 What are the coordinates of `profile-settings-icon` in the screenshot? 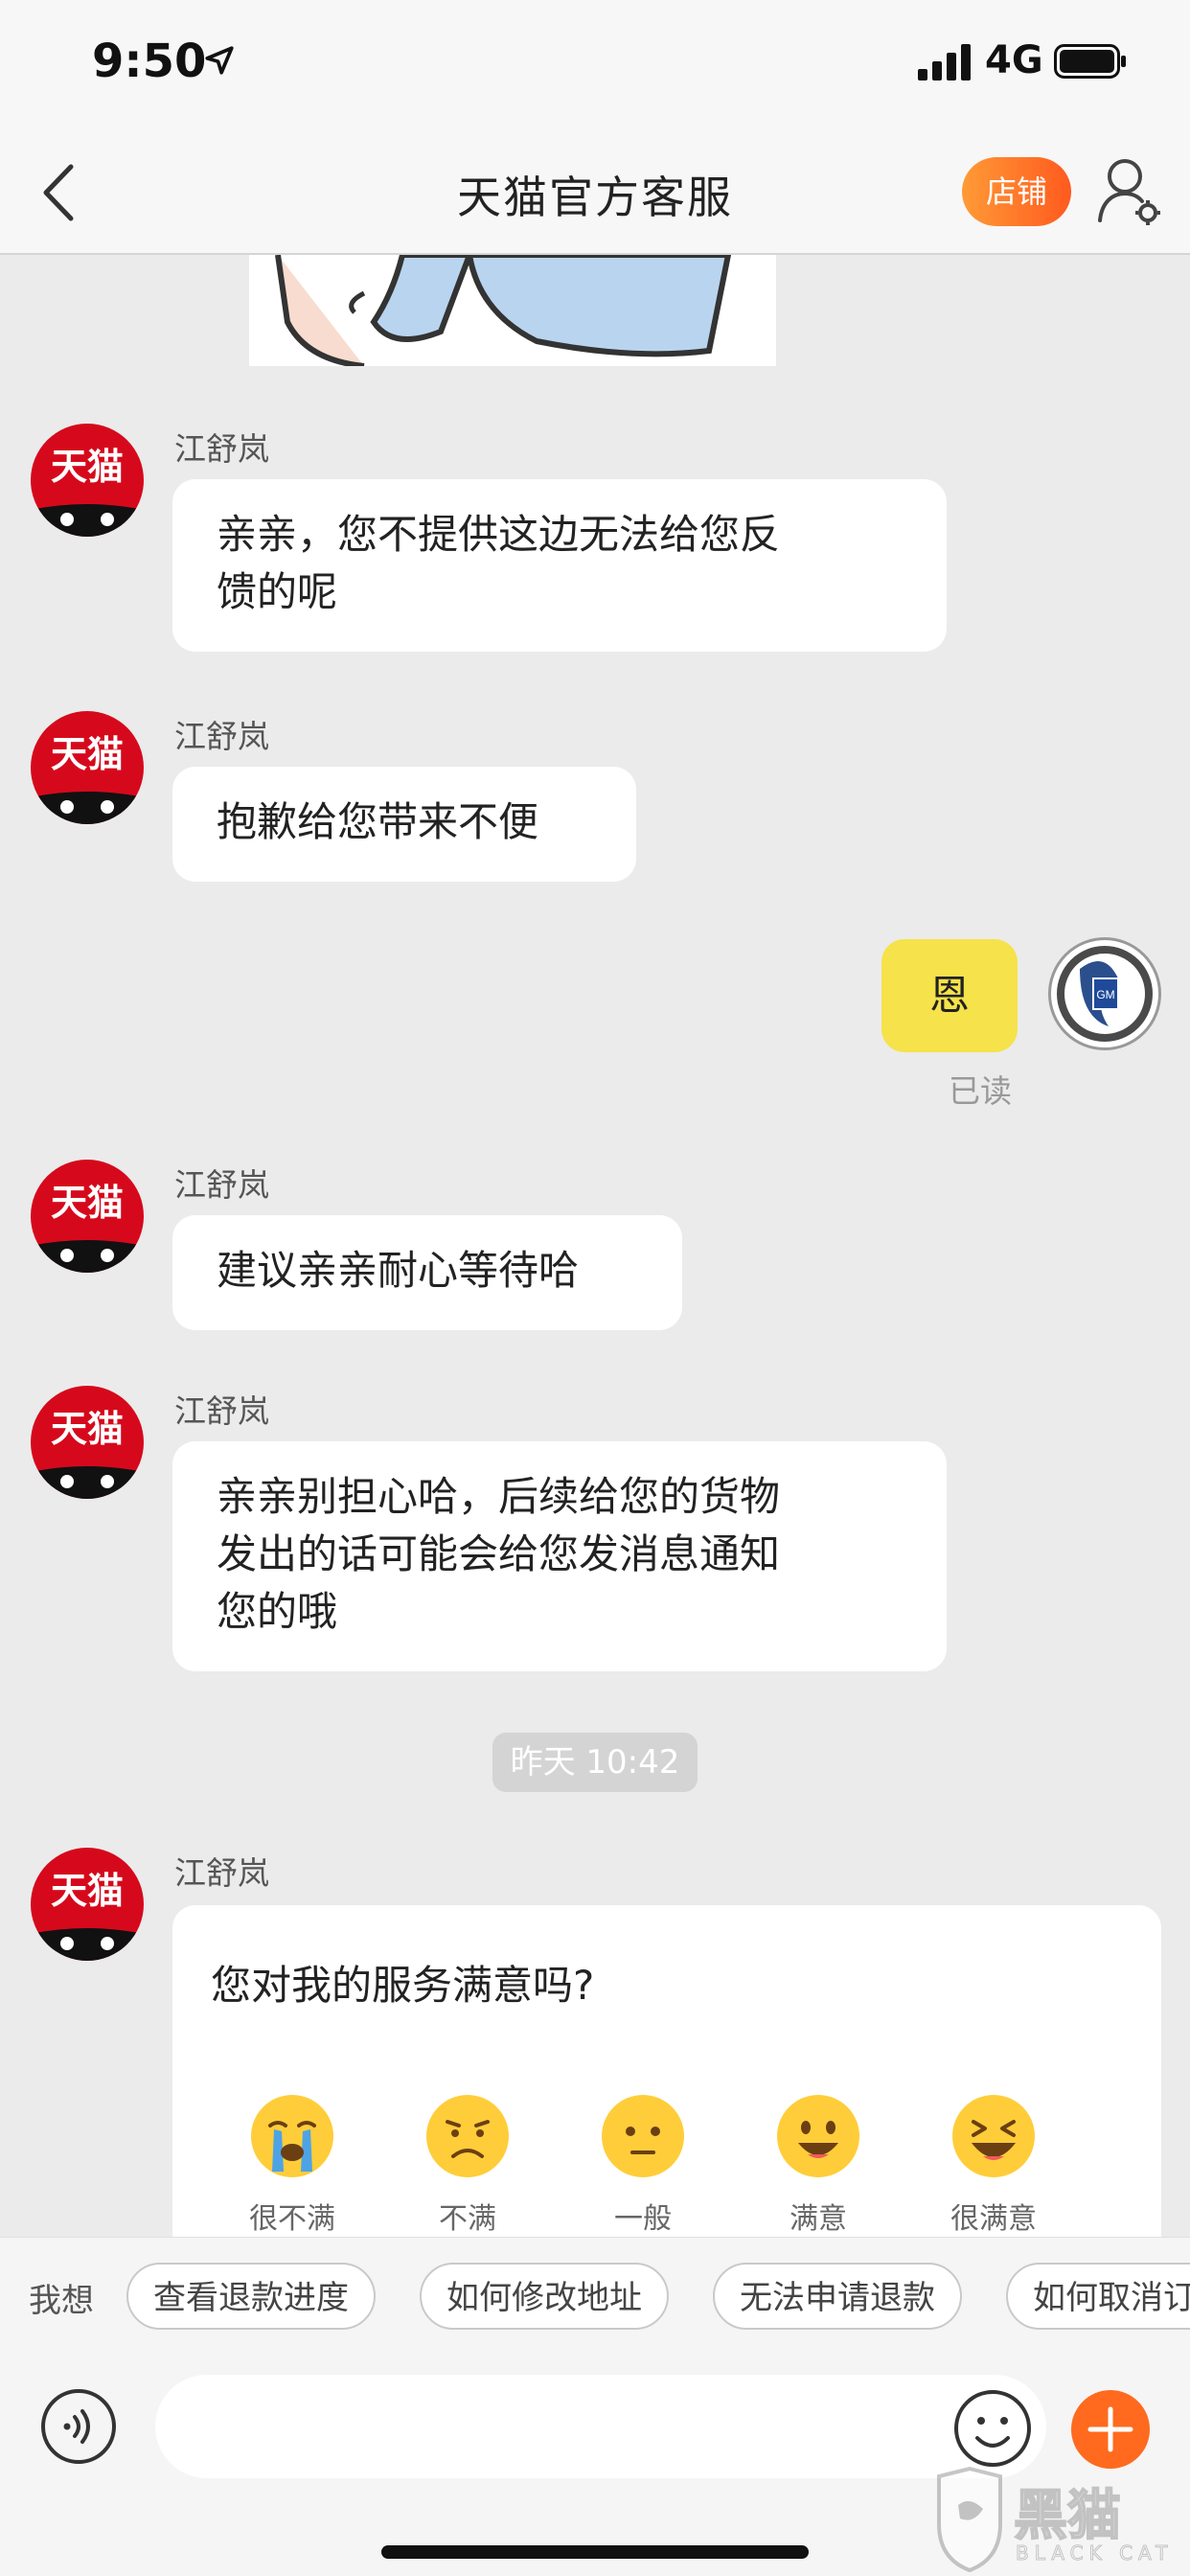 It's located at (1129, 191).